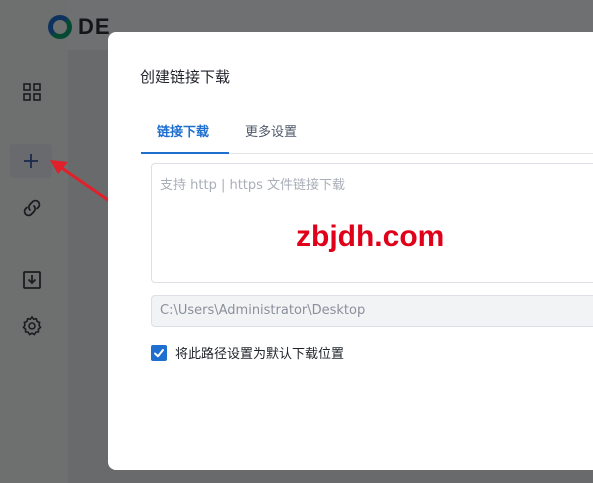 Image resolution: width=593 pixels, height=483 pixels. I want to click on tab-more-settings-label: 更多设置, so click(271, 132).